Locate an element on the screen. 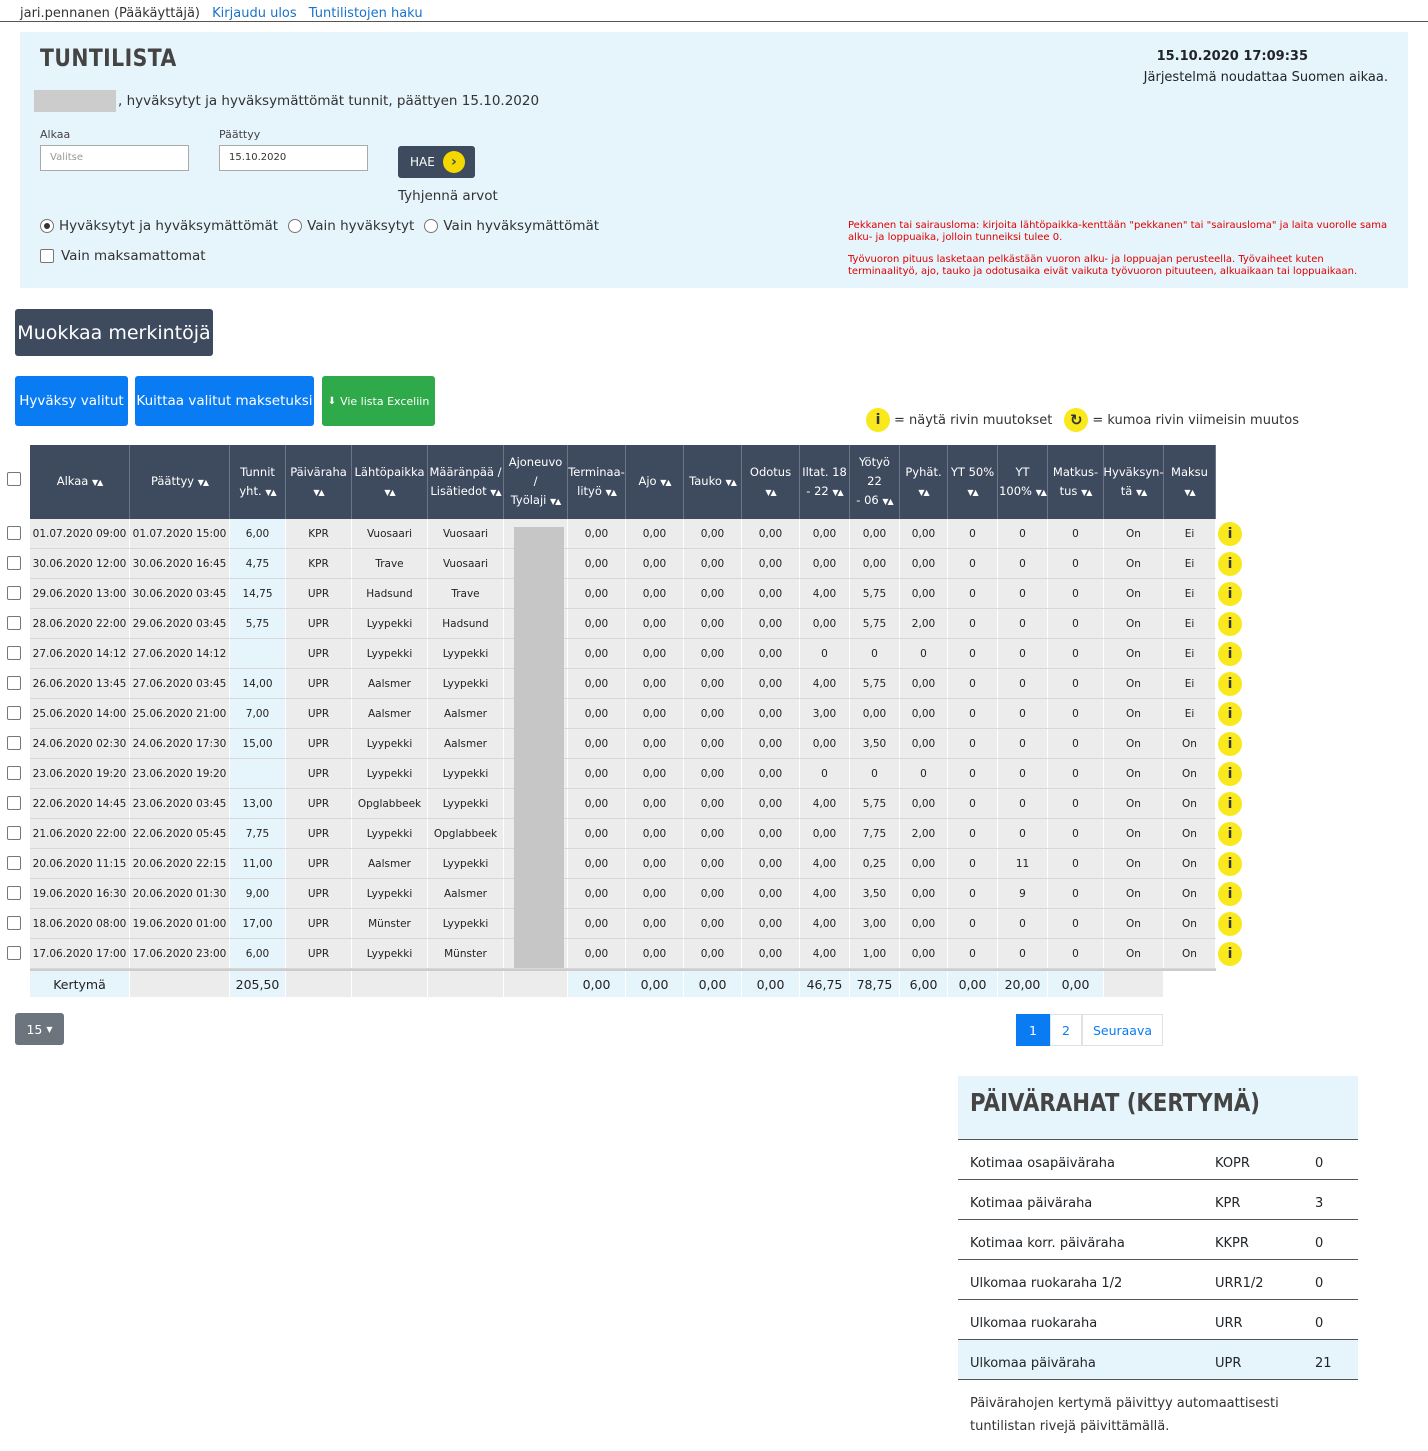 The height and width of the screenshot is (1451, 1428). column-header-wait: Odotus ▼▲ is located at coordinates (771, 482).